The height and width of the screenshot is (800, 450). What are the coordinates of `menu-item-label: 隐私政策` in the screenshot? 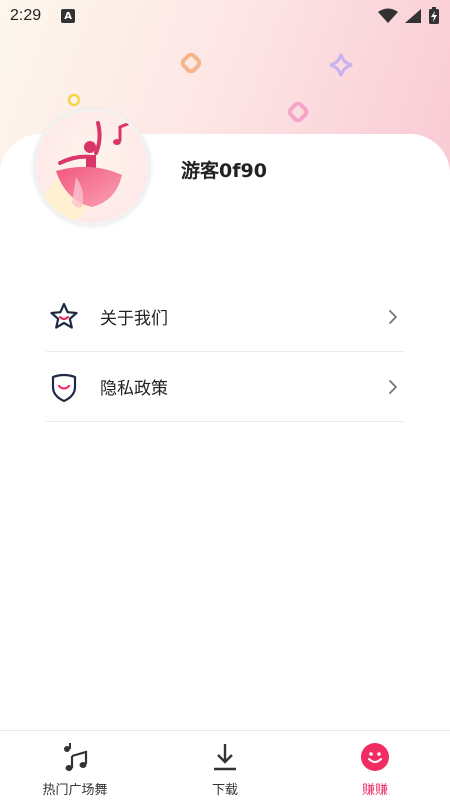 It's located at (134, 389).